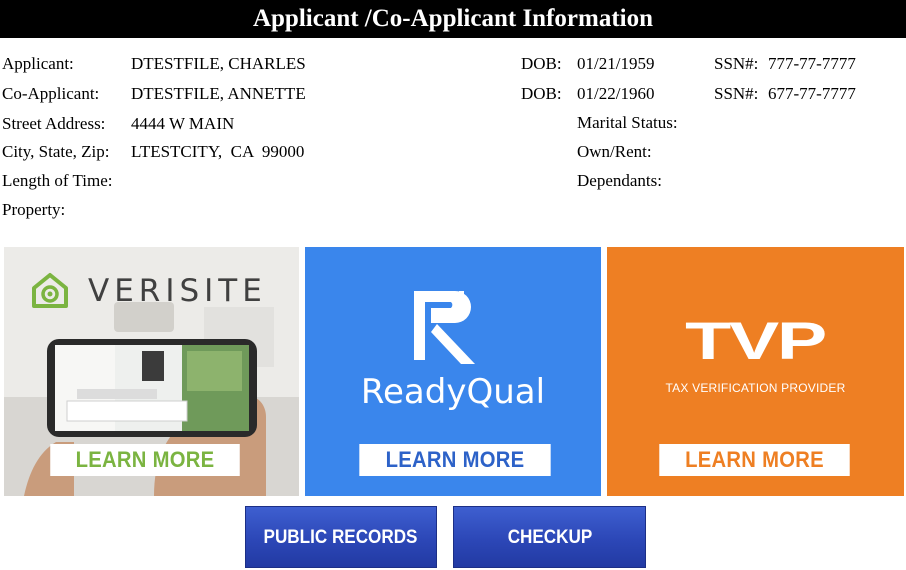 The width and height of the screenshot is (906, 570). Describe the element at coordinates (51, 93) in the screenshot. I see `co-applicant-label: Co-Applicant:` at that location.